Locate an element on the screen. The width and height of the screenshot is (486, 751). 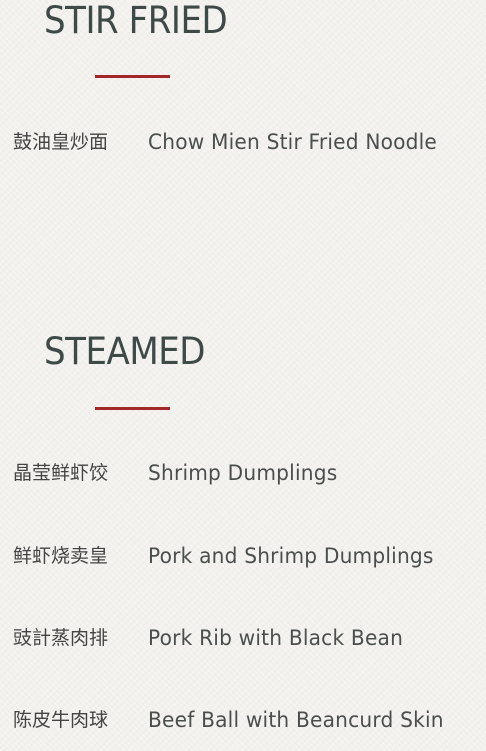
dish-english-name: Pork and Shrimp Dumplings is located at coordinates (291, 556).